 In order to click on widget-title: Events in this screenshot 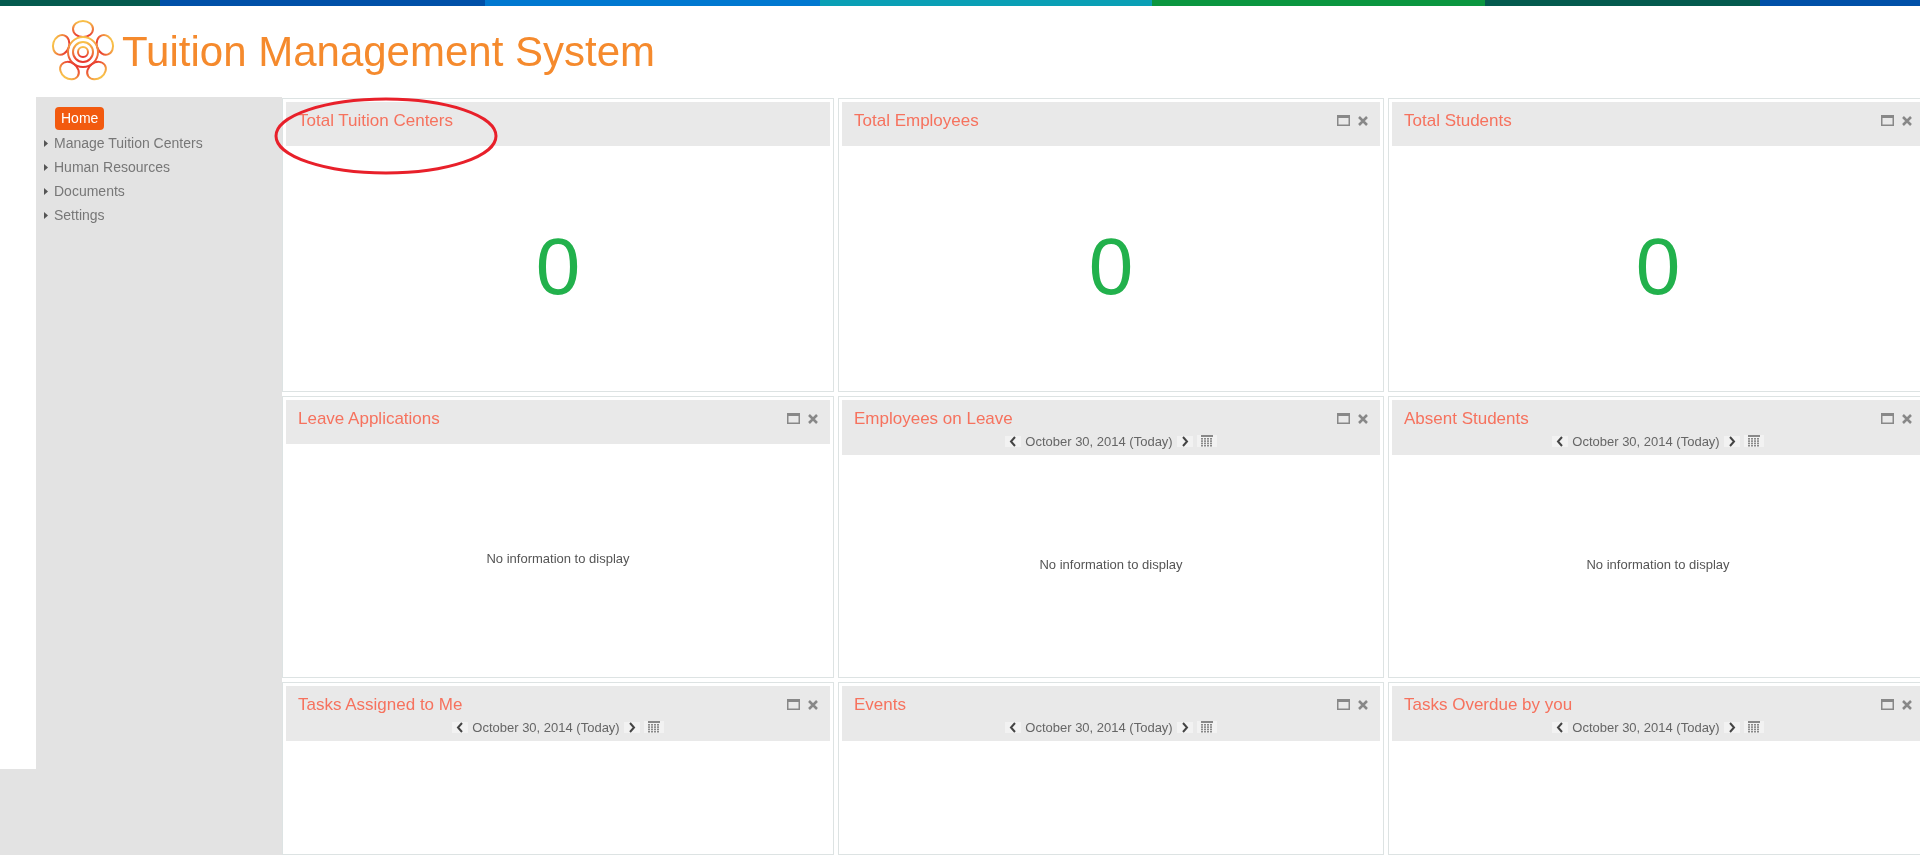, I will do `click(880, 705)`.